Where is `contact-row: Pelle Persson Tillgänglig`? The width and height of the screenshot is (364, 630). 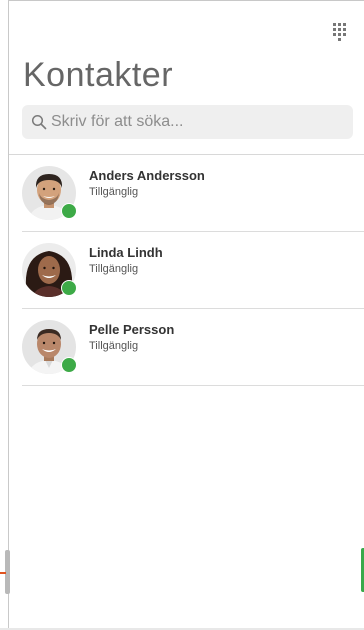
contact-row: Pelle Persson Tillgänglig is located at coordinates (193, 347).